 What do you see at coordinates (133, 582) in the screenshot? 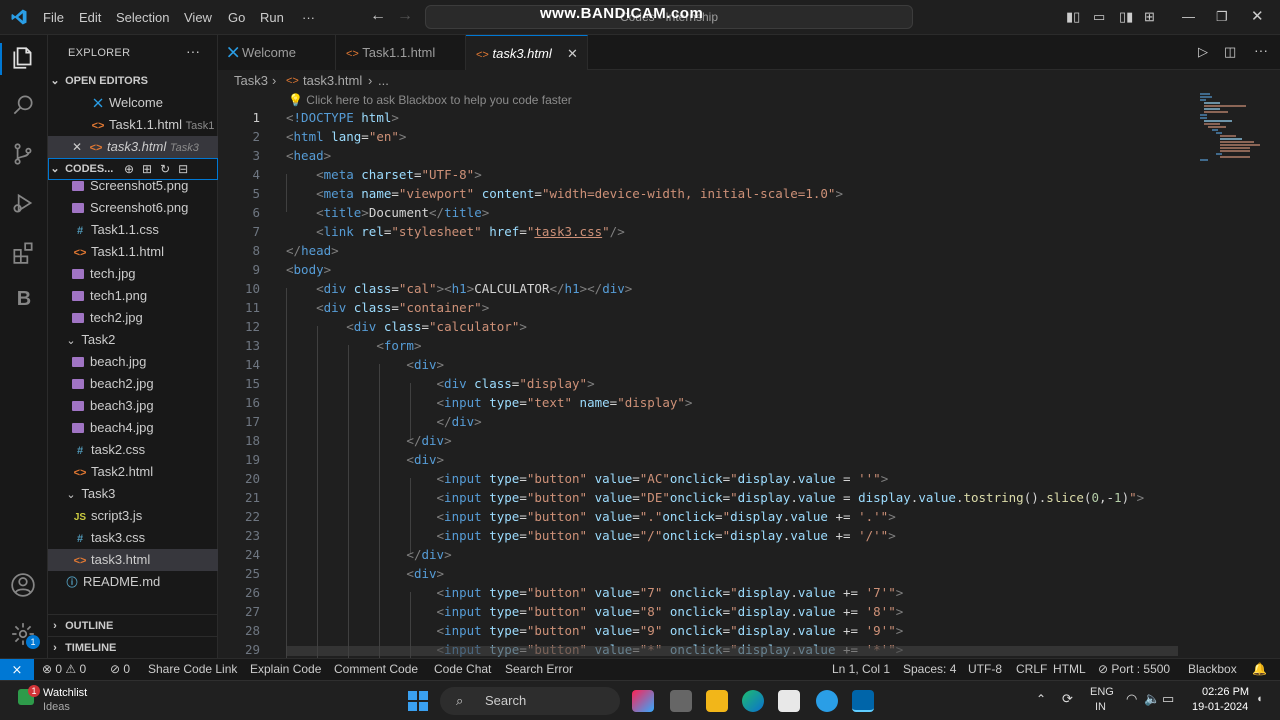
I see `file-item: ⓘ README.md` at bounding box center [133, 582].